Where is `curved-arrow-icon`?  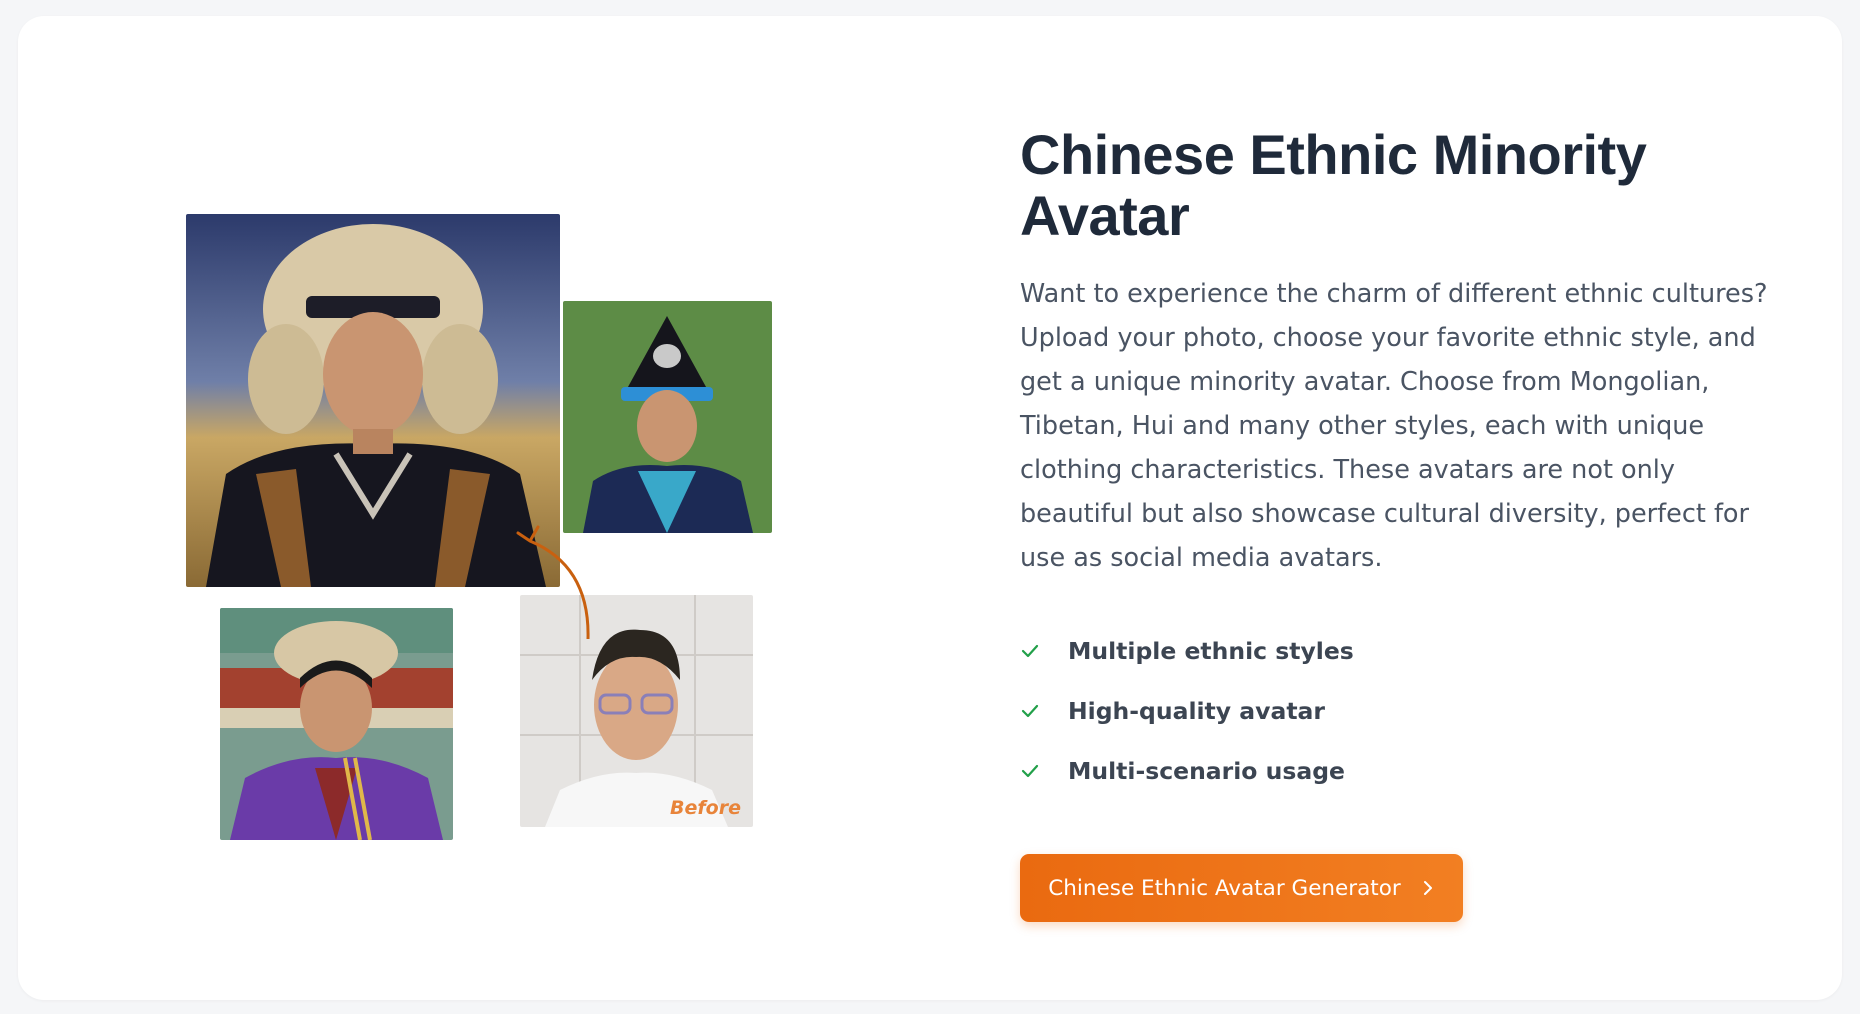
curved-arrow-icon is located at coordinates (553, 582).